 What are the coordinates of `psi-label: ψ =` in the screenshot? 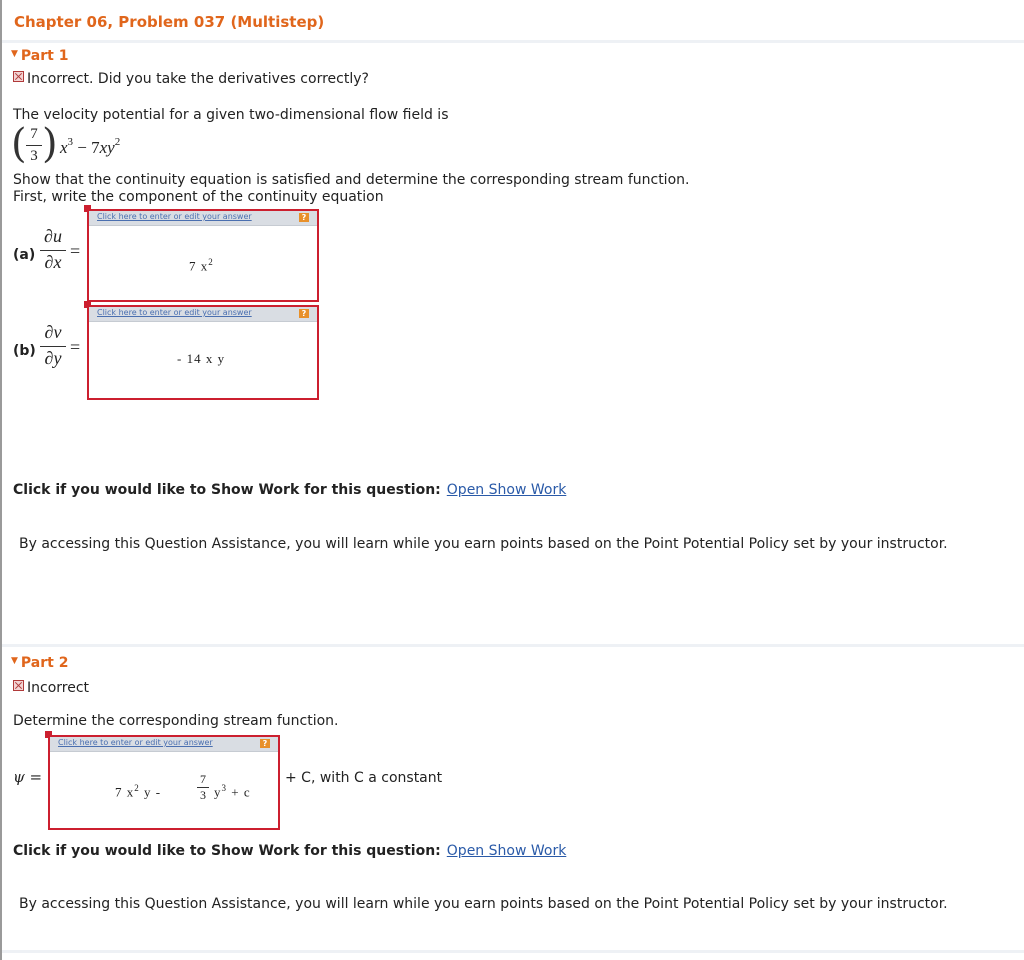 It's located at (28, 777).